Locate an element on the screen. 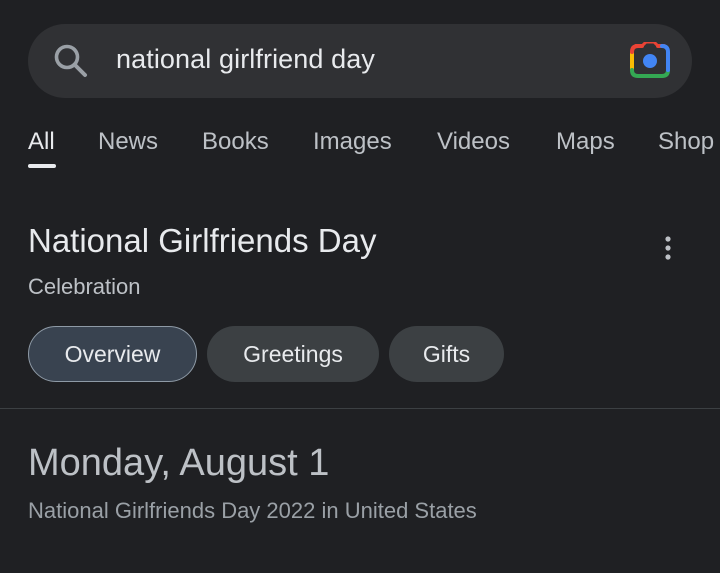  google-lens-icon is located at coordinates (650, 60).